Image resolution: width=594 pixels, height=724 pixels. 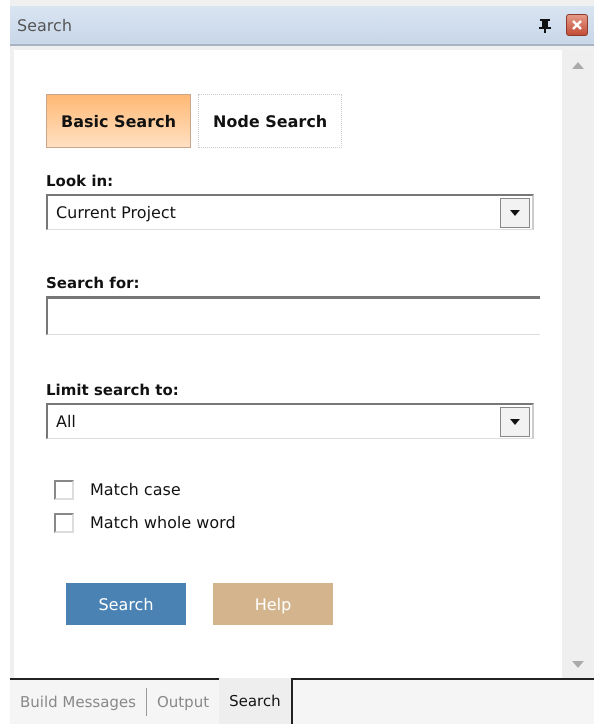 I want to click on dropdown: All, so click(x=290, y=421).